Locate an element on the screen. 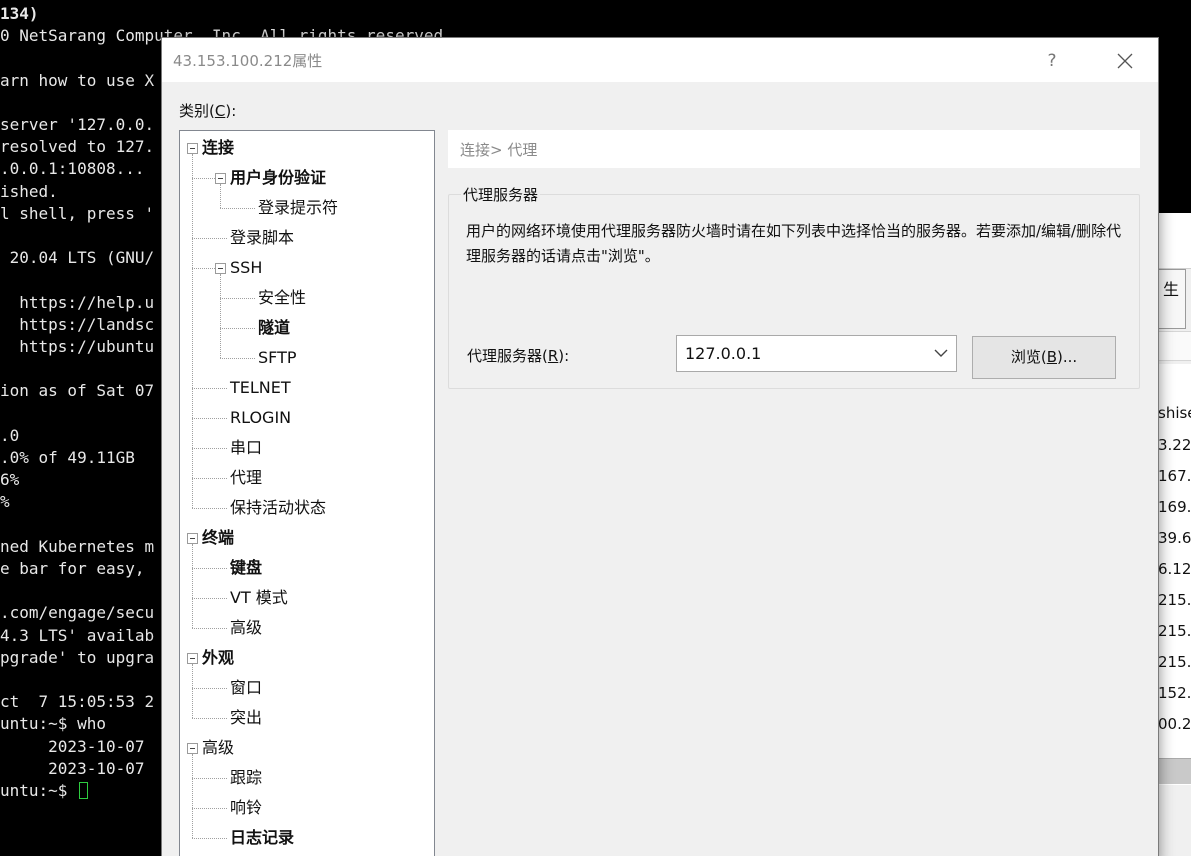 Image resolution: width=1191 pixels, height=856 pixels. terminal-line: https://ubuntu is located at coordinates (77, 346).